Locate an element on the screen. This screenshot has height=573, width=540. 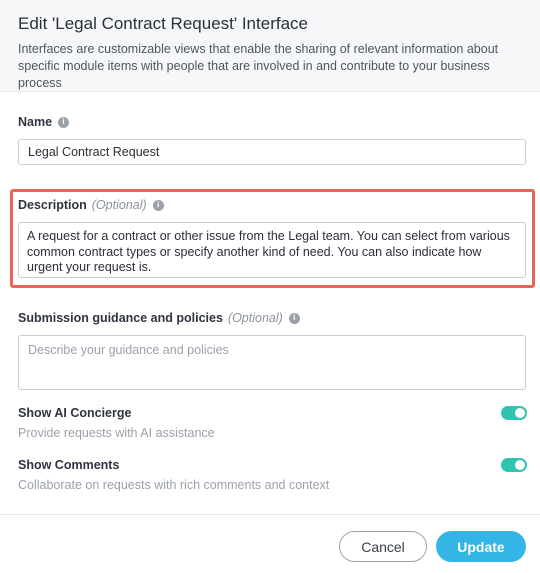
guidance-textarea: Describe your guidance and policies is located at coordinates (272, 362).